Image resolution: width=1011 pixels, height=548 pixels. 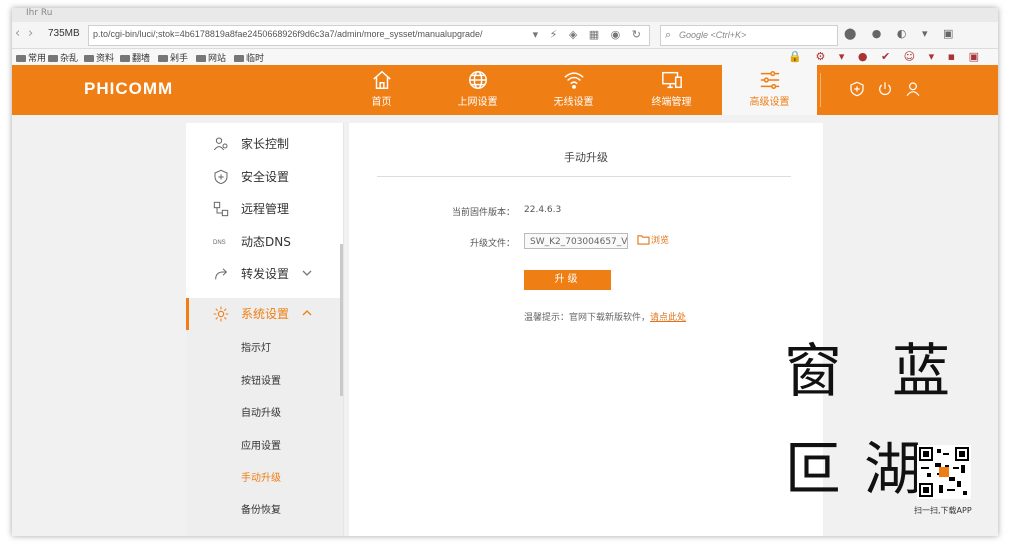 I want to click on nav-internet: 上网设置, so click(x=477, y=90).